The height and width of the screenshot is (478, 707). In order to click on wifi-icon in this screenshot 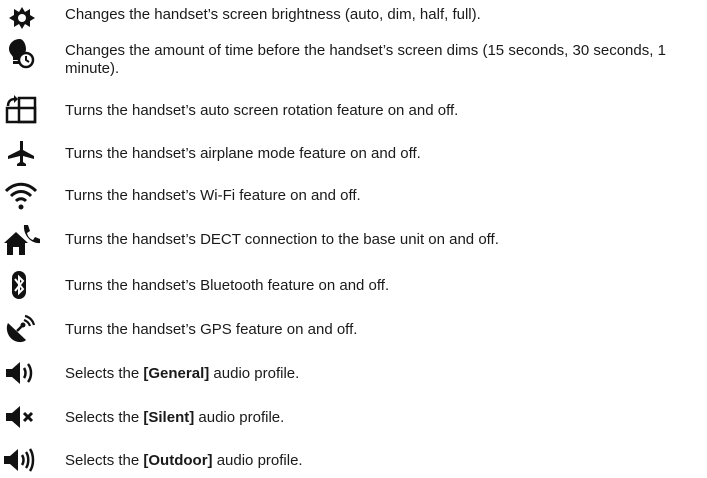, I will do `click(22, 195)`.